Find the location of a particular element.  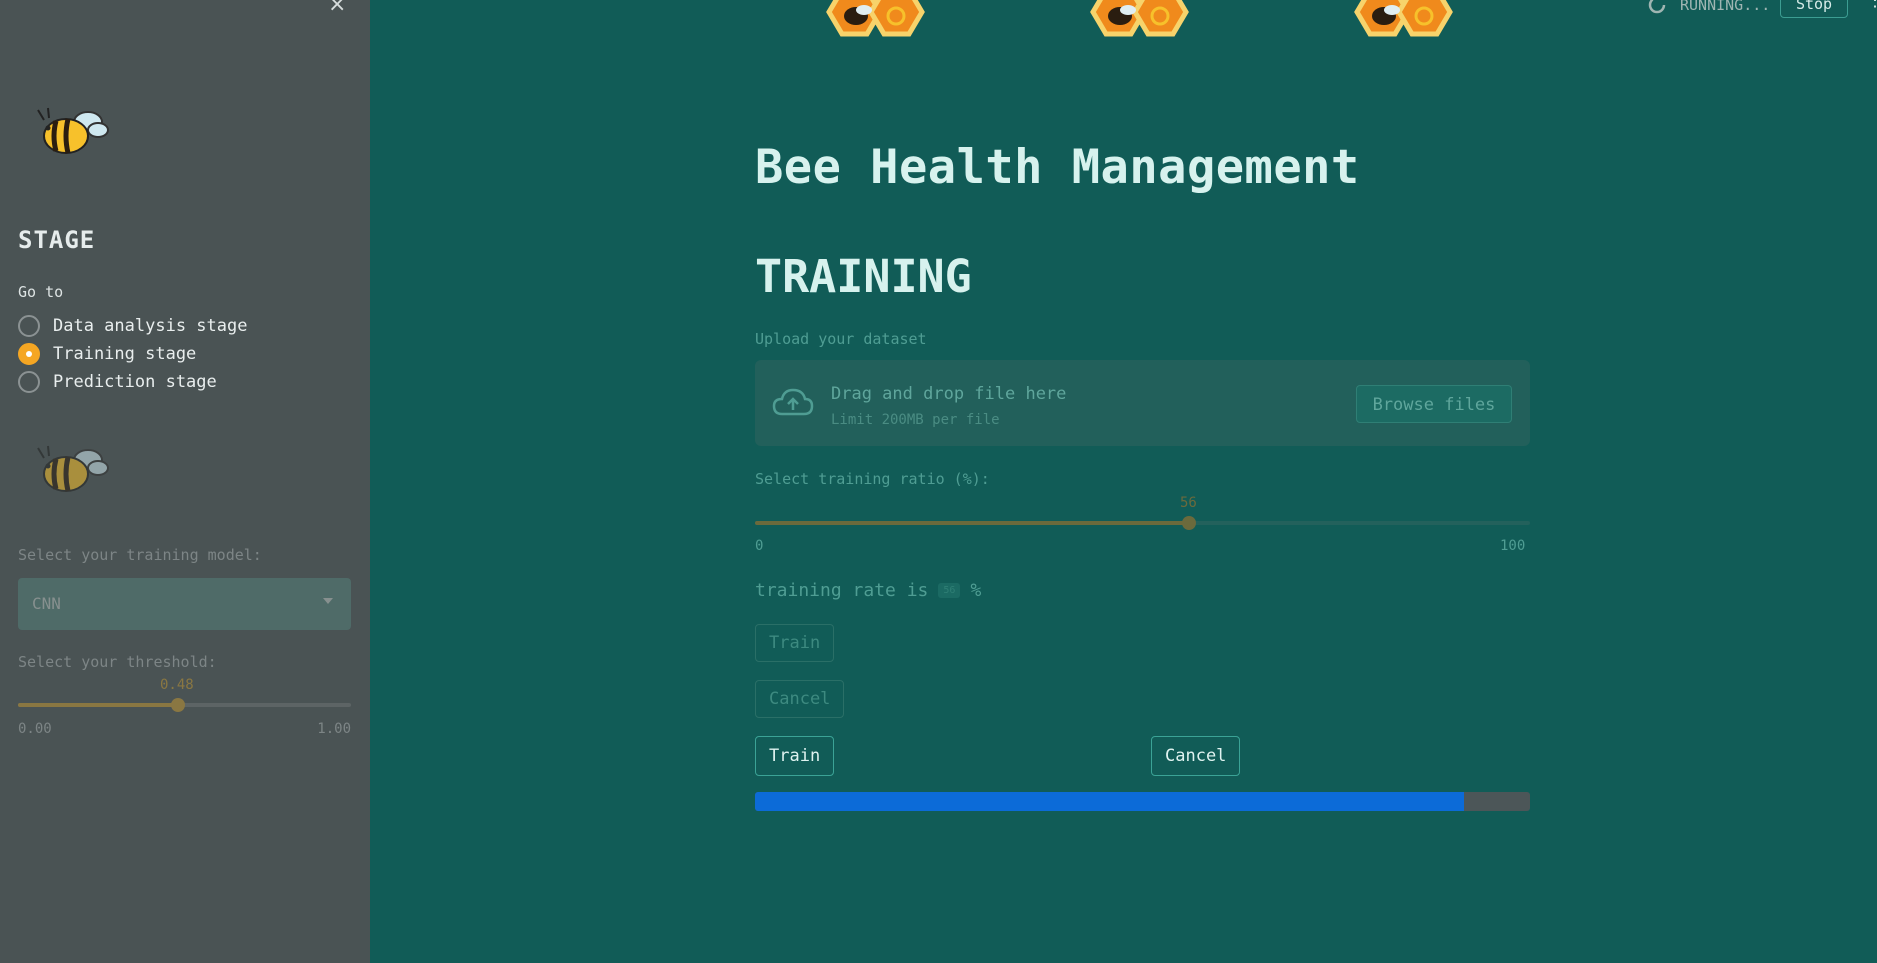

stop-button: Stop is located at coordinates (1814, 9).